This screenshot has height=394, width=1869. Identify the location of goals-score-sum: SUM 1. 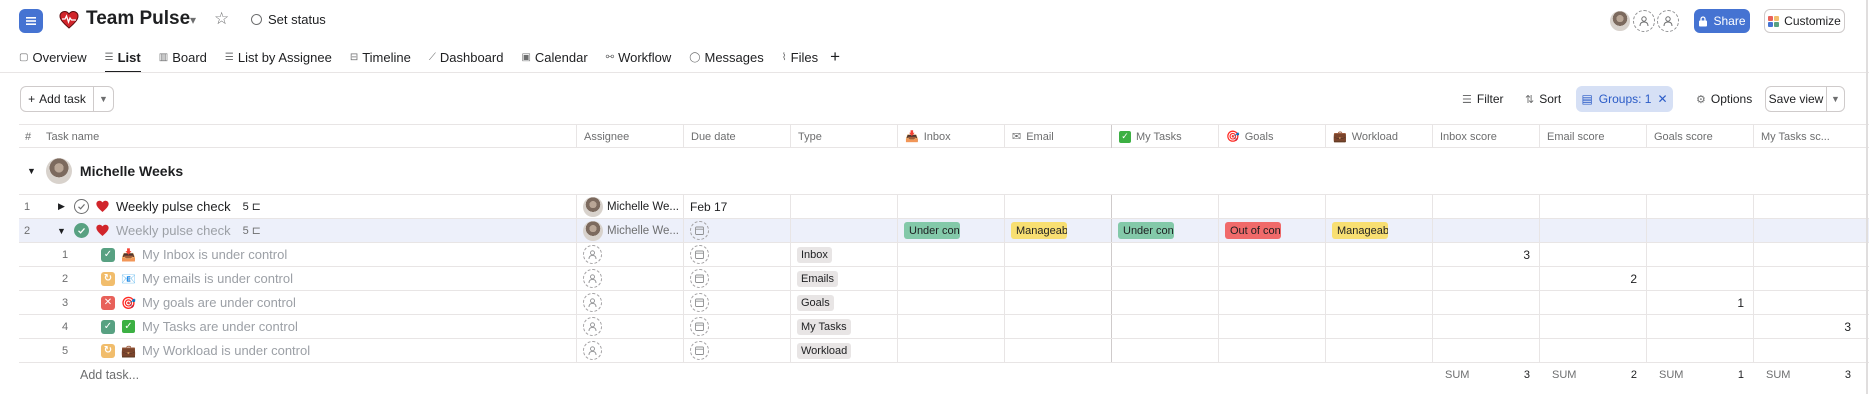
(1699, 374).